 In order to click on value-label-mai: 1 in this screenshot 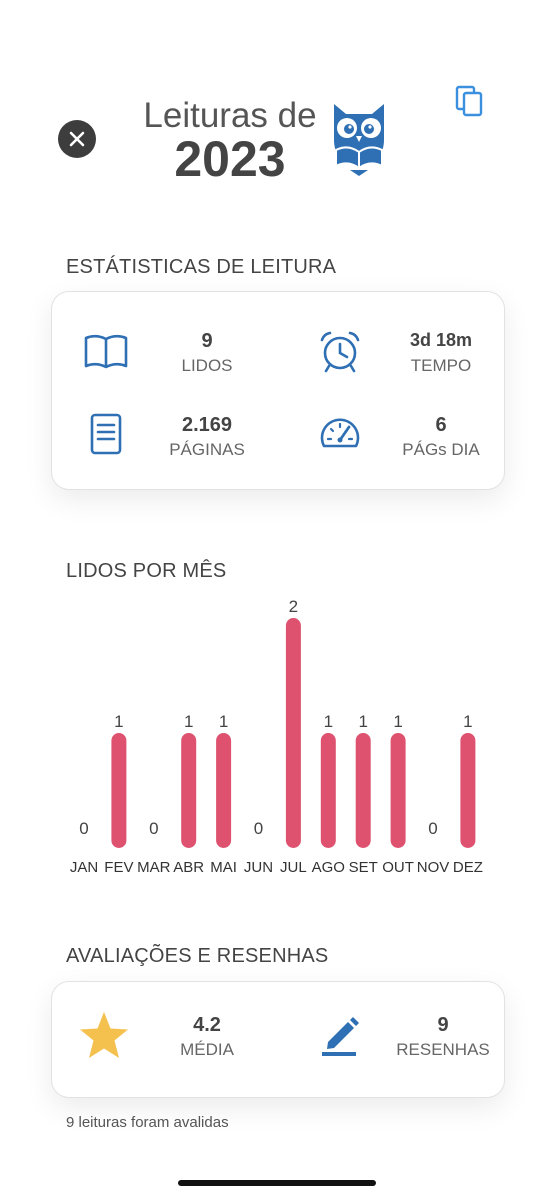, I will do `click(223, 721)`.